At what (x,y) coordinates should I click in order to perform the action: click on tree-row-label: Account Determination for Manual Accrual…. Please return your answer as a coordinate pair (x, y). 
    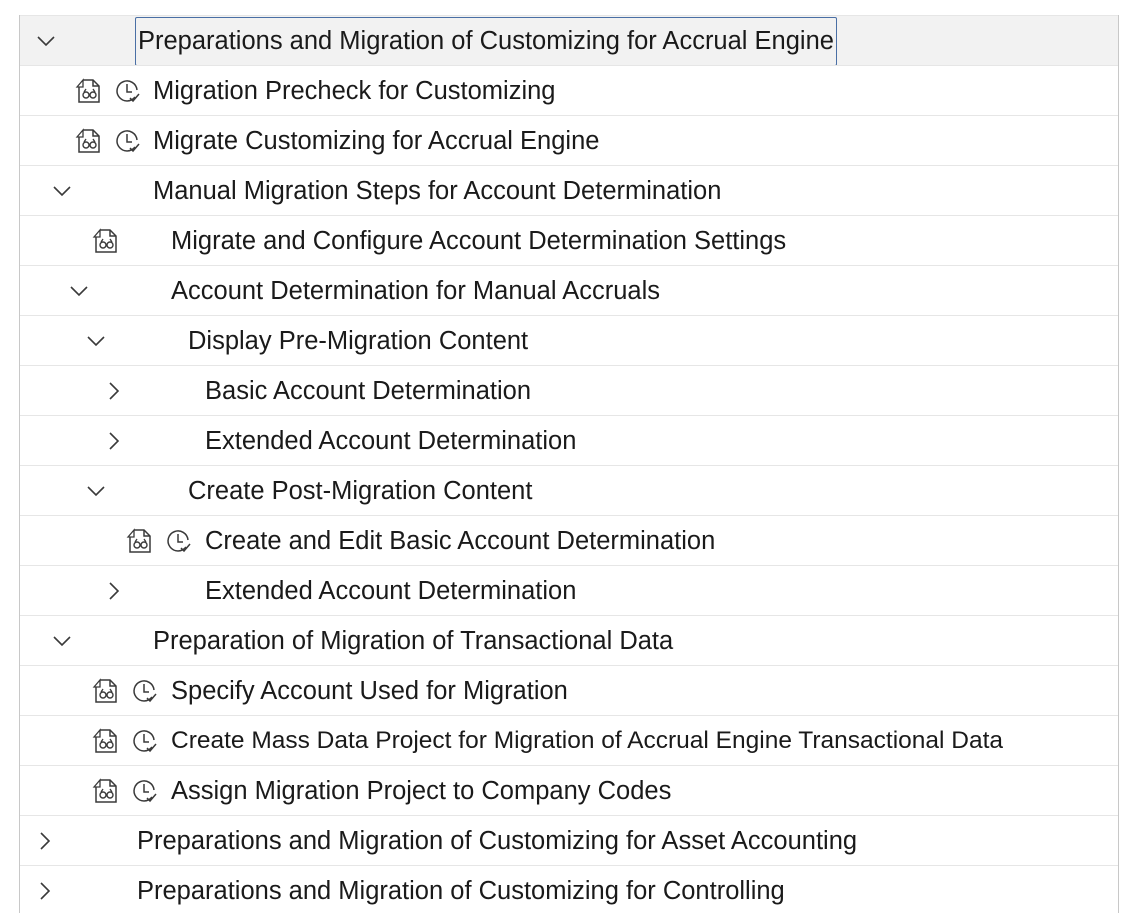
    Looking at the image, I should click on (415, 291).